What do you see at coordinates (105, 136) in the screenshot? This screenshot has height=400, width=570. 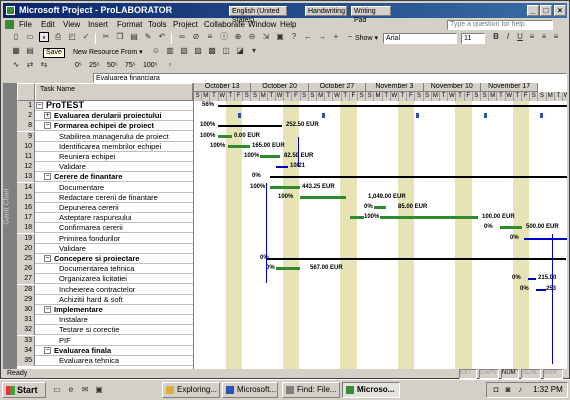 I see `task-row: 9 Stabilirea managerului de proiect` at bounding box center [105, 136].